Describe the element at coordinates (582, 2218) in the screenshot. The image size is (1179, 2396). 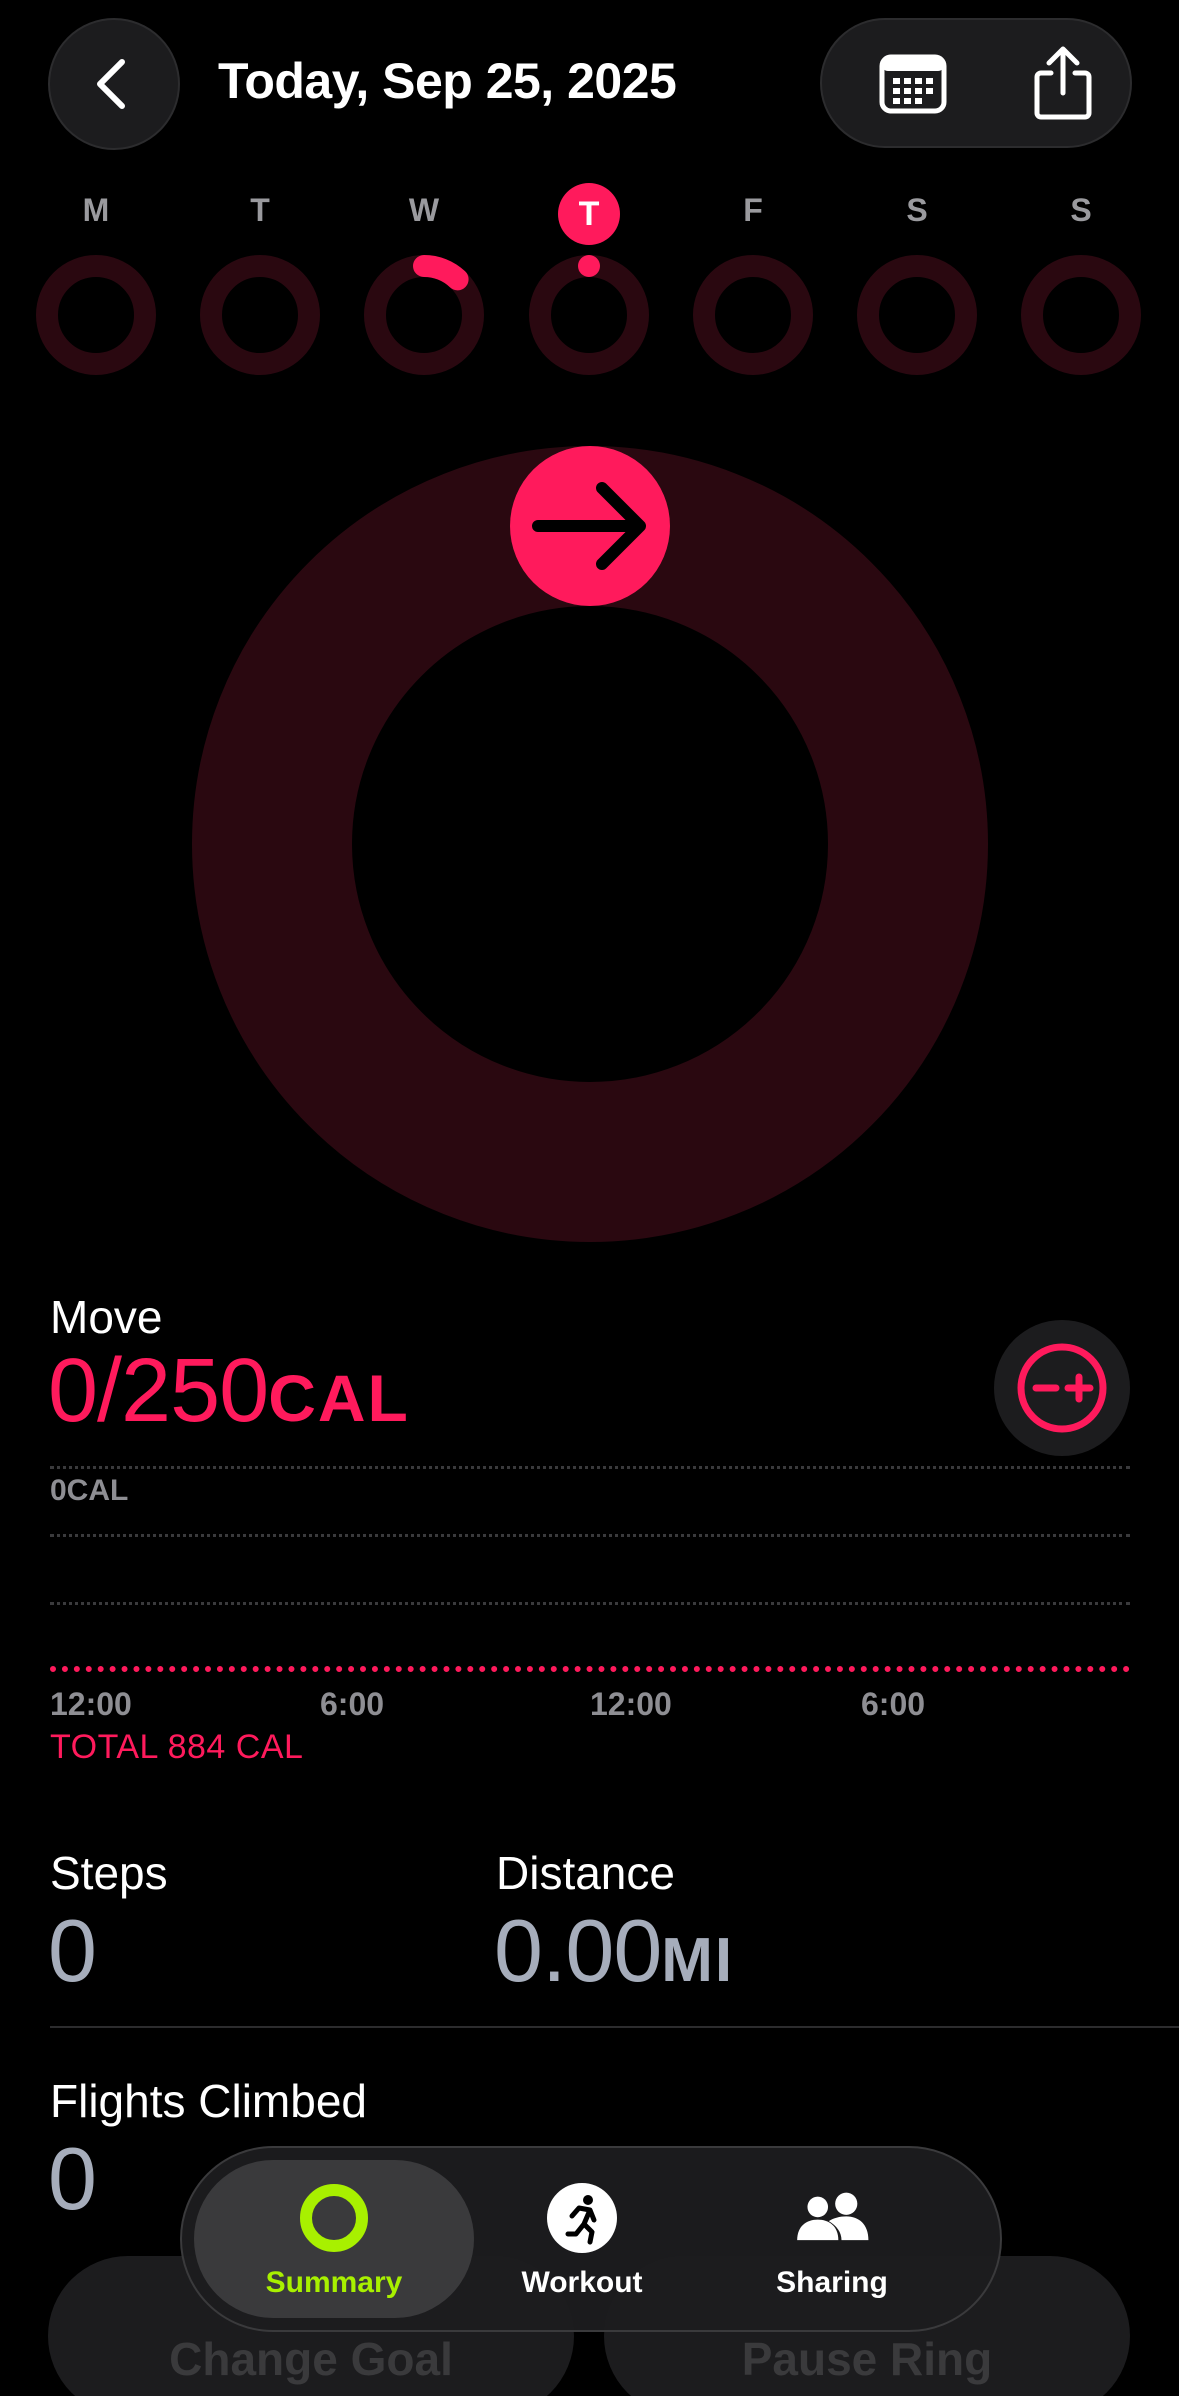
I see `running-figure-icon` at that location.